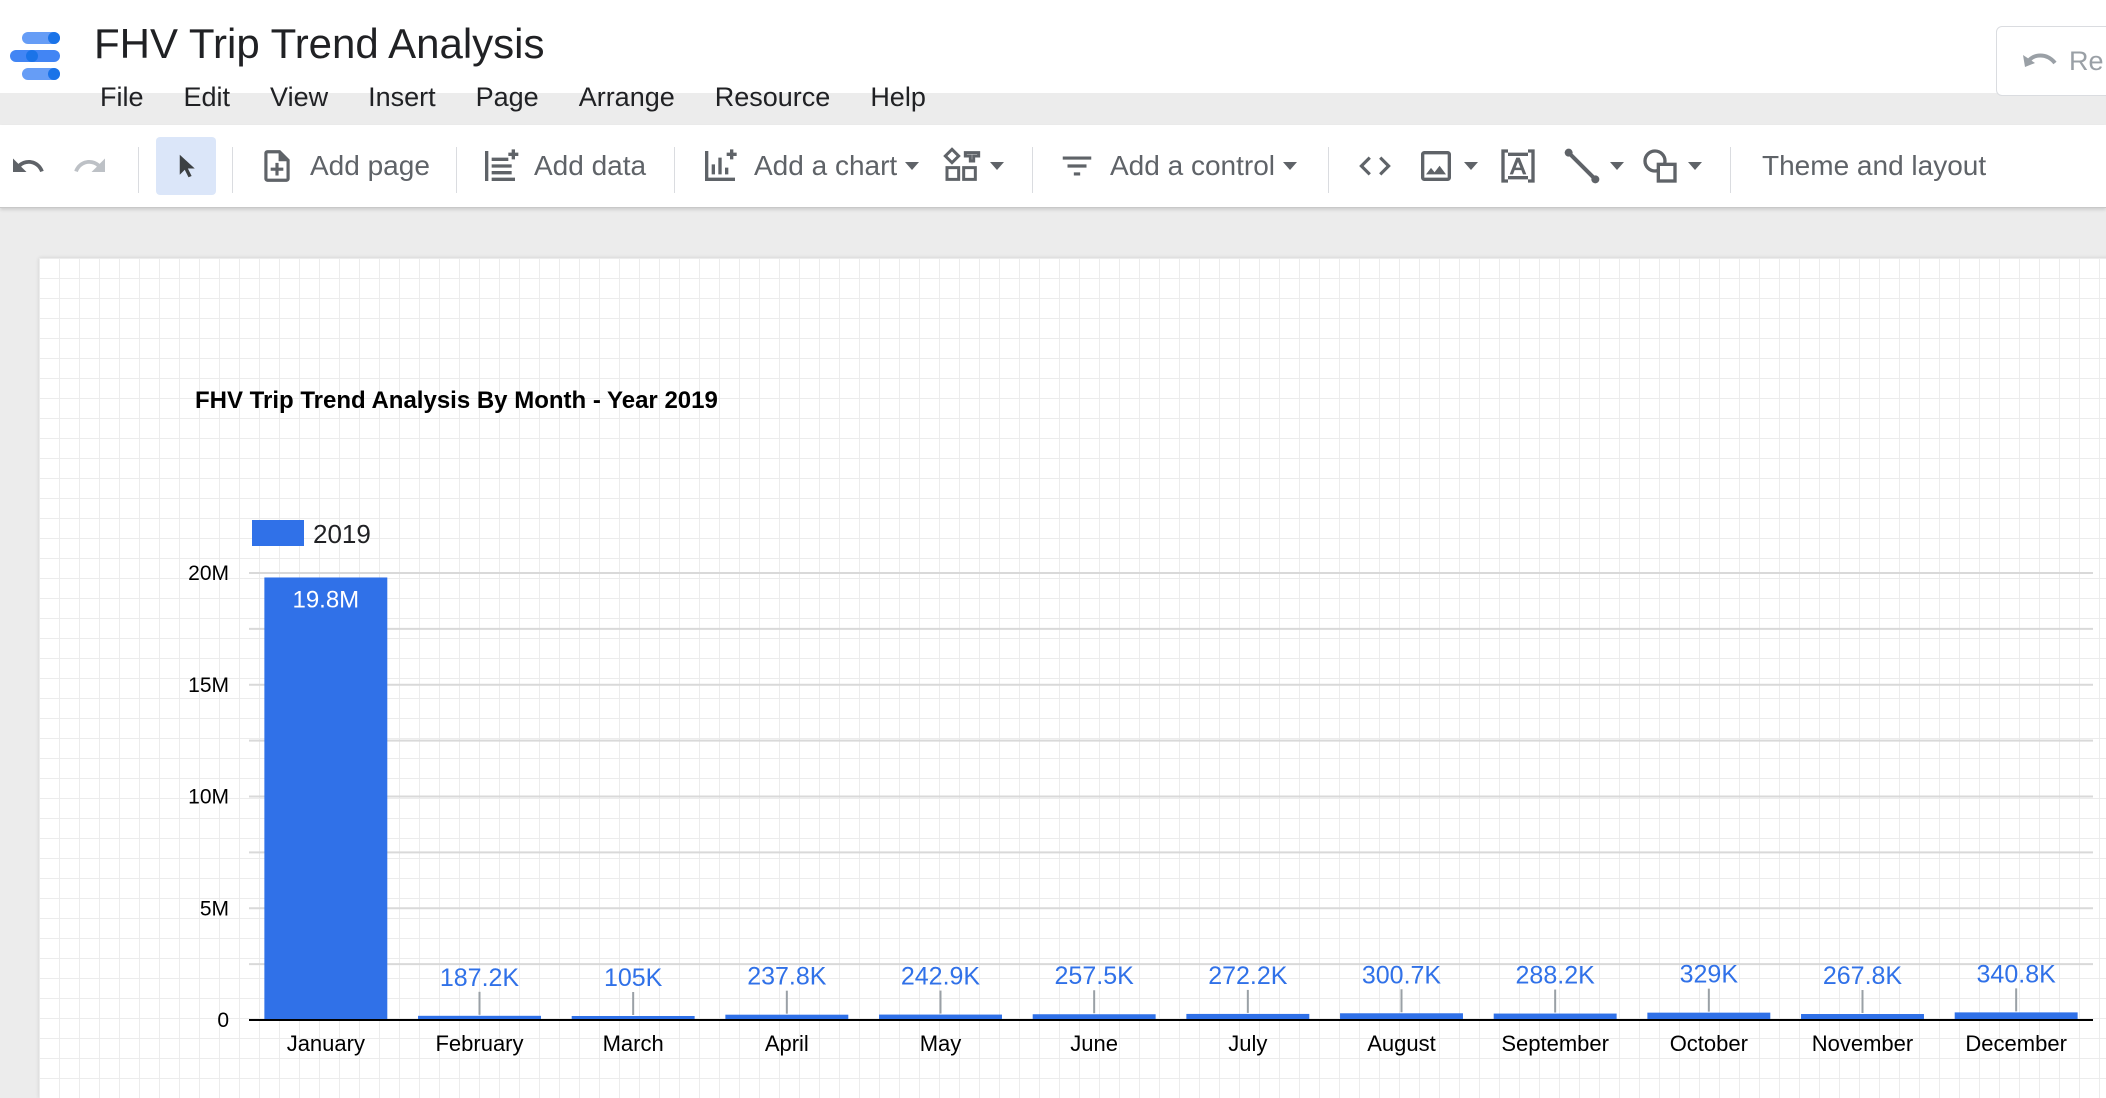  What do you see at coordinates (342, 534) in the screenshot?
I see `legend-label: 2019` at bounding box center [342, 534].